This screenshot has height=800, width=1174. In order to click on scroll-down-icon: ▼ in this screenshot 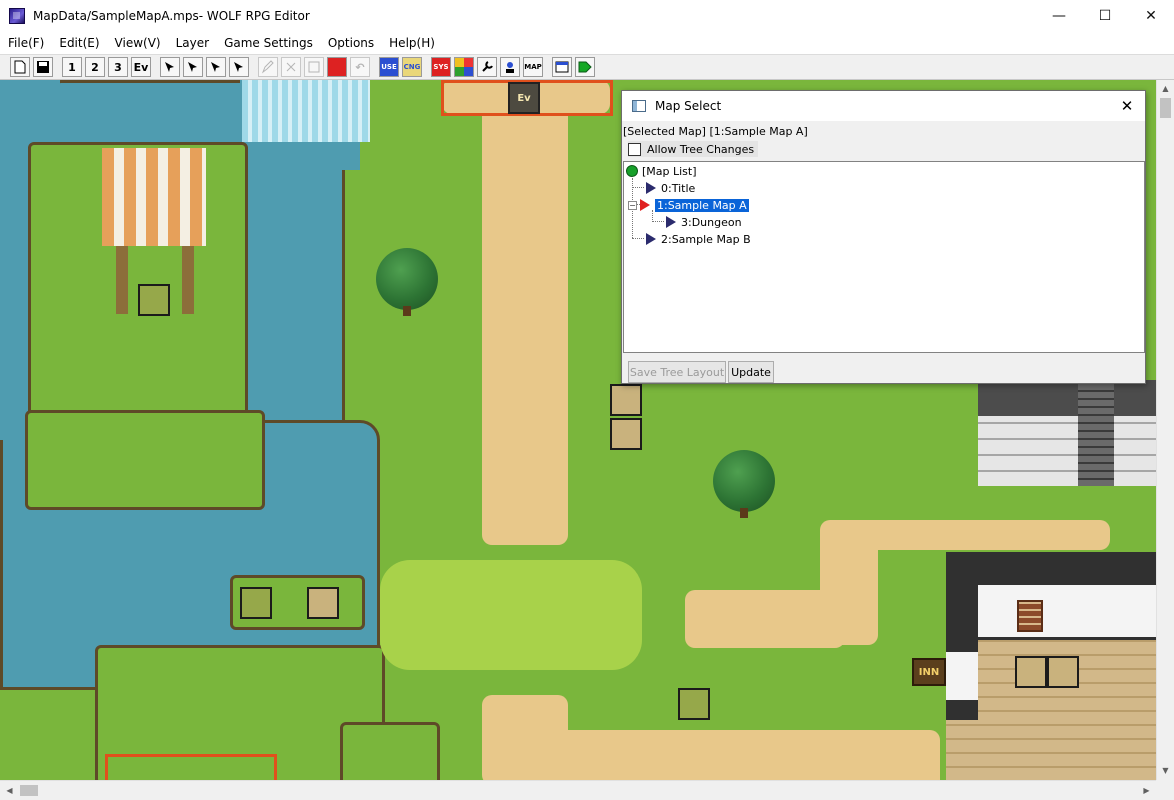, I will do `click(1165, 770)`.